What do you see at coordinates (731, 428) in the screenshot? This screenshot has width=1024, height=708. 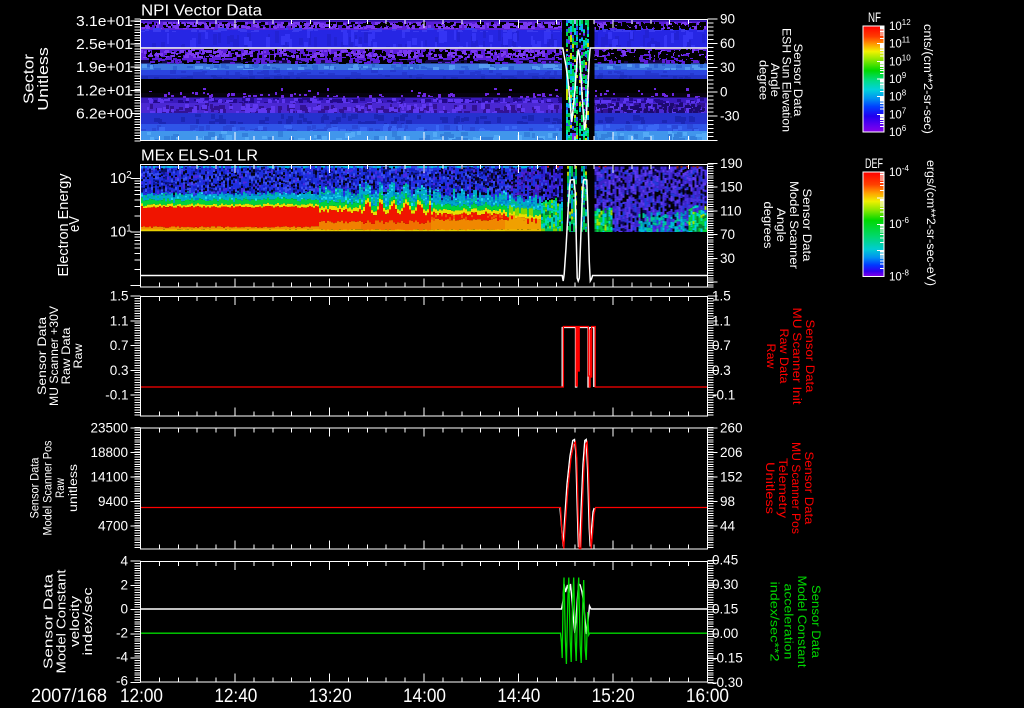 I see `svg-text: 260` at bounding box center [731, 428].